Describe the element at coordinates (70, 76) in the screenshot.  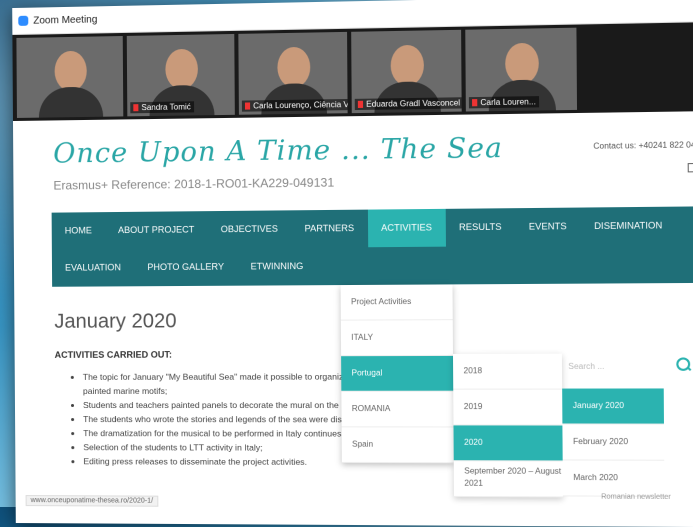
I see `participant-tile` at that location.